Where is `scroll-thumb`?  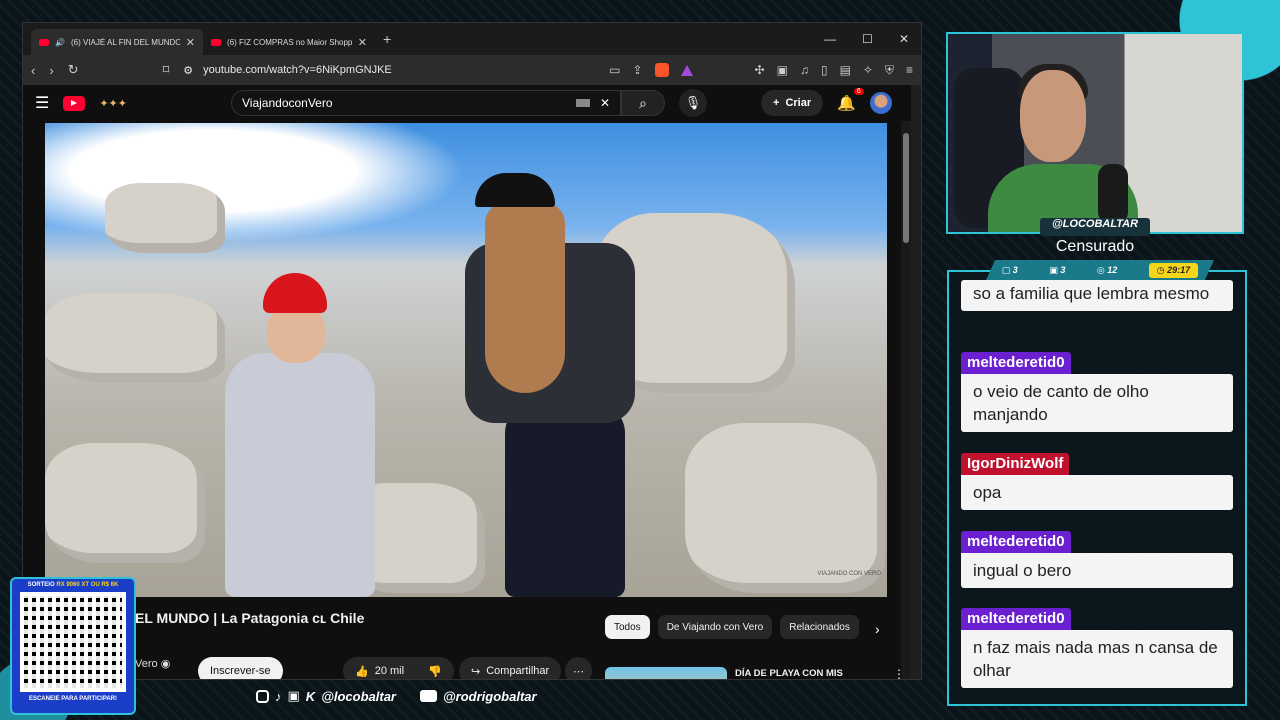
scroll-thumb is located at coordinates (906, 188).